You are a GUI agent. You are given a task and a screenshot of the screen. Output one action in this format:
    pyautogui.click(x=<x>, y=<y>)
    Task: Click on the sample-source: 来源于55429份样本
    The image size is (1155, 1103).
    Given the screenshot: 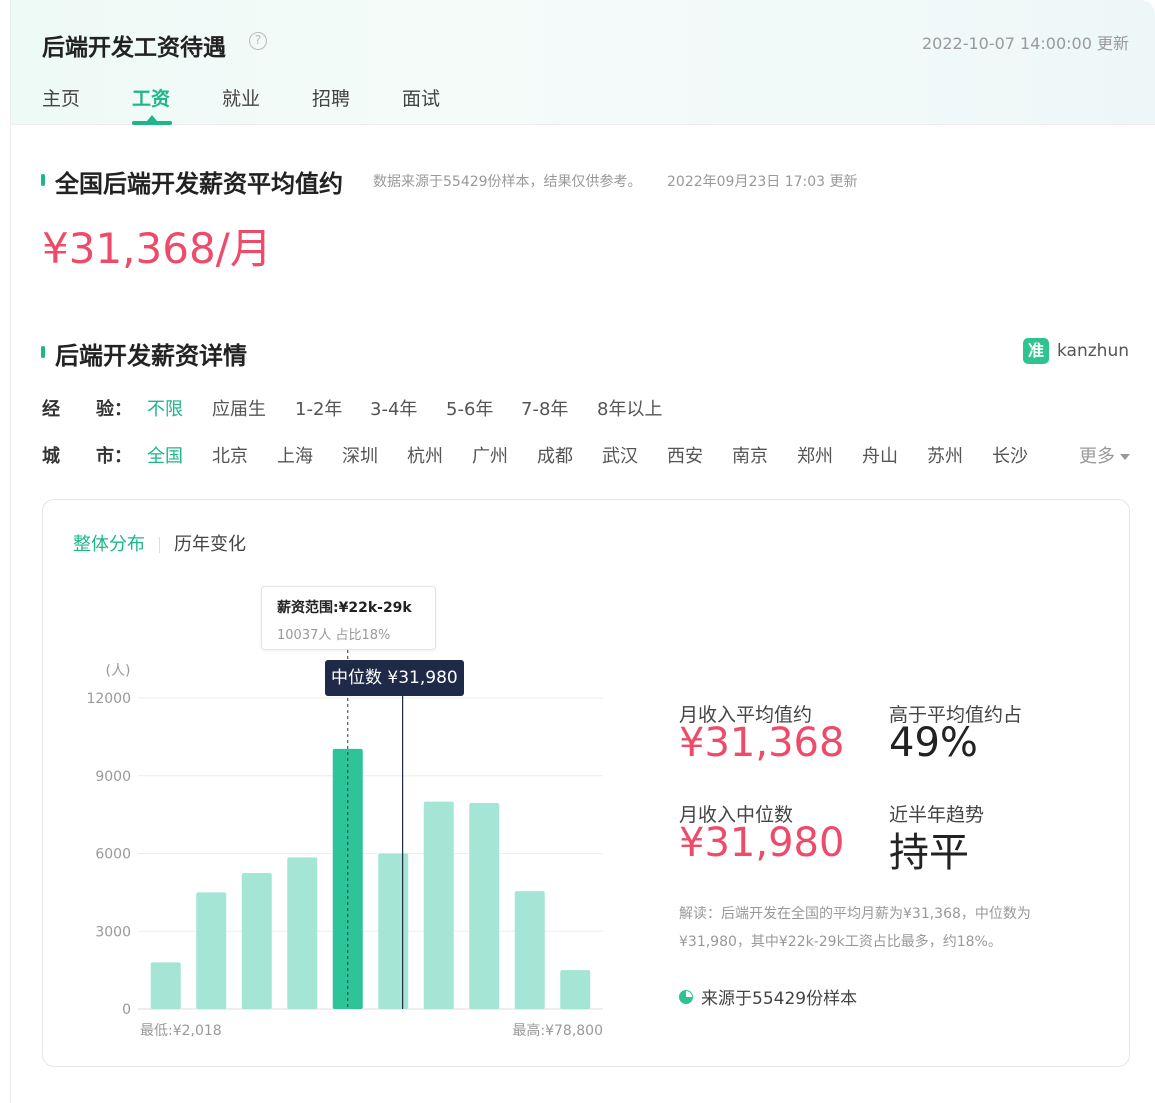 What is the action you would take?
    pyautogui.click(x=768, y=996)
    